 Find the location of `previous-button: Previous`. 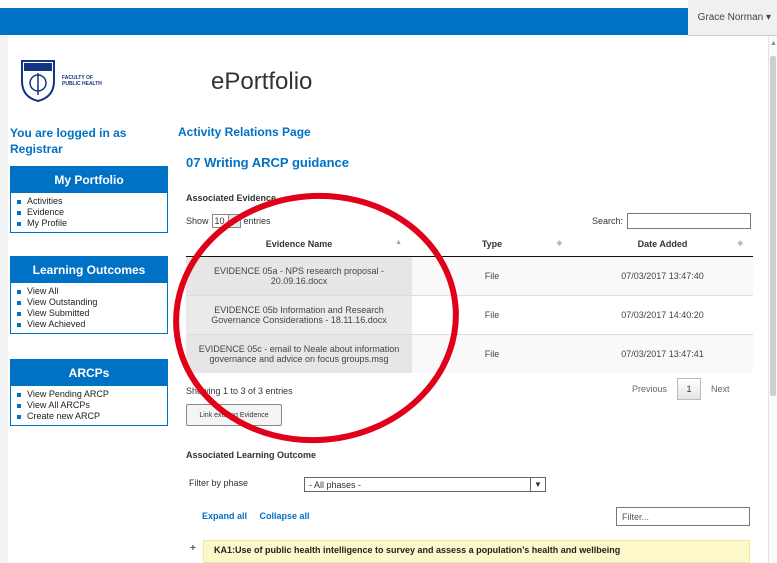

previous-button: Previous is located at coordinates (649, 389).